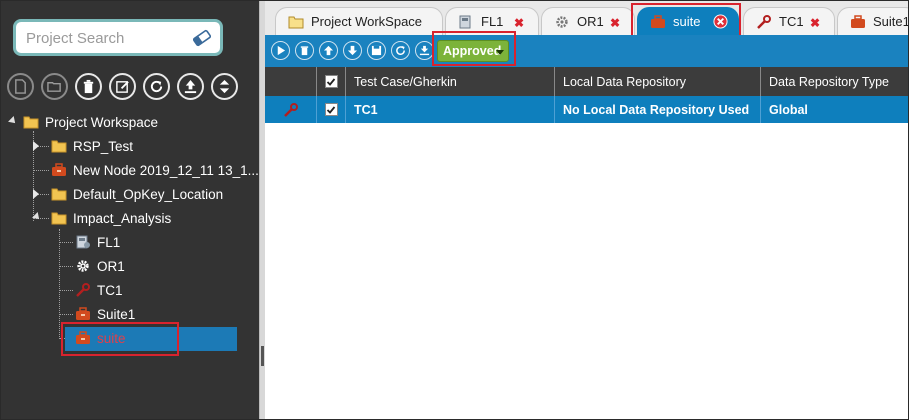 The width and height of the screenshot is (909, 420). I want to click on tab-or1: OR1 ✖, so click(588, 21).